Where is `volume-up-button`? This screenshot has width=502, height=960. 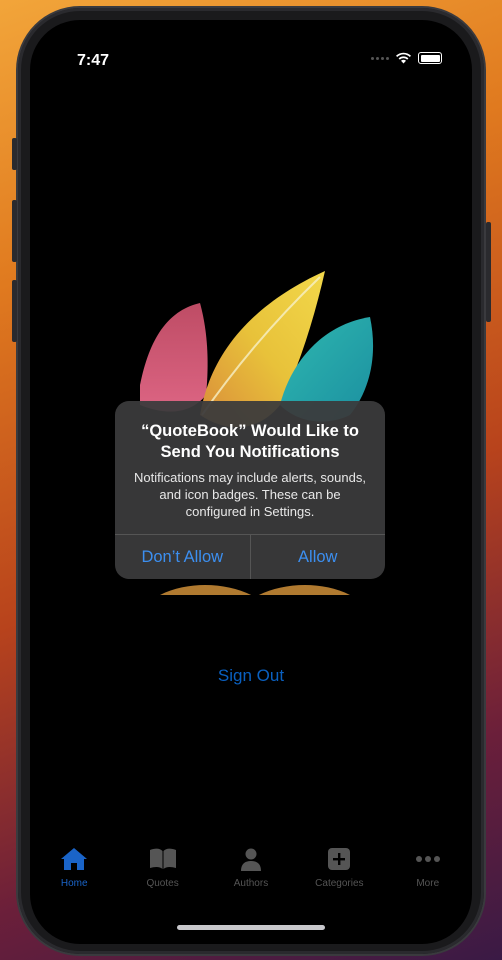 volume-up-button is located at coordinates (14, 231).